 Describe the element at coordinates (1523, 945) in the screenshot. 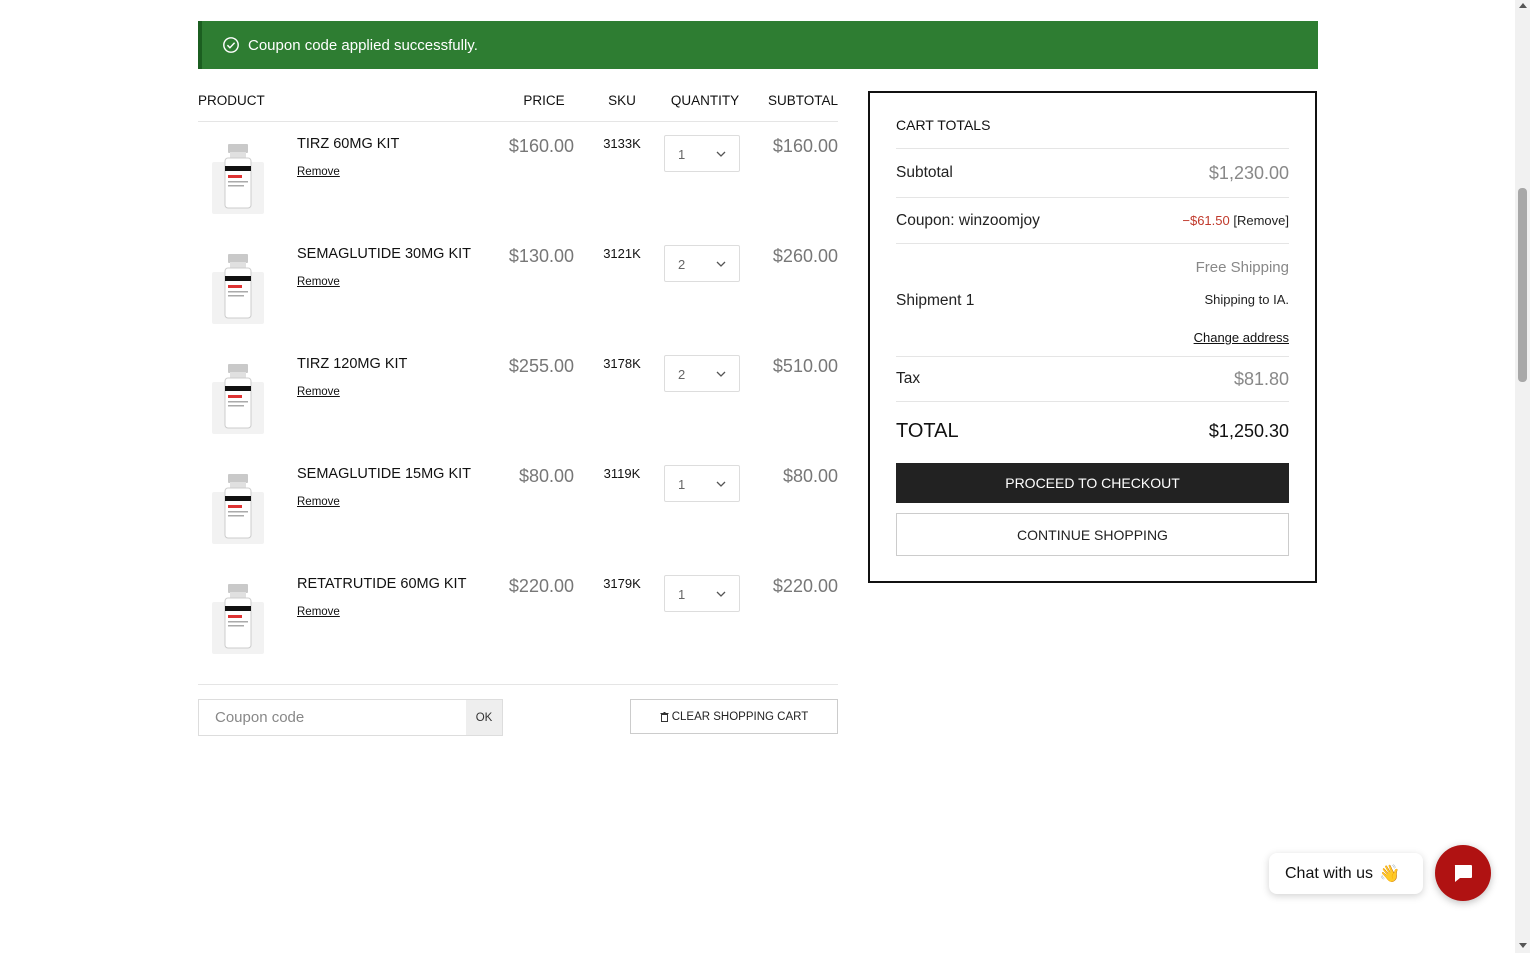

I see `scroll-down-arrow-icon` at that location.